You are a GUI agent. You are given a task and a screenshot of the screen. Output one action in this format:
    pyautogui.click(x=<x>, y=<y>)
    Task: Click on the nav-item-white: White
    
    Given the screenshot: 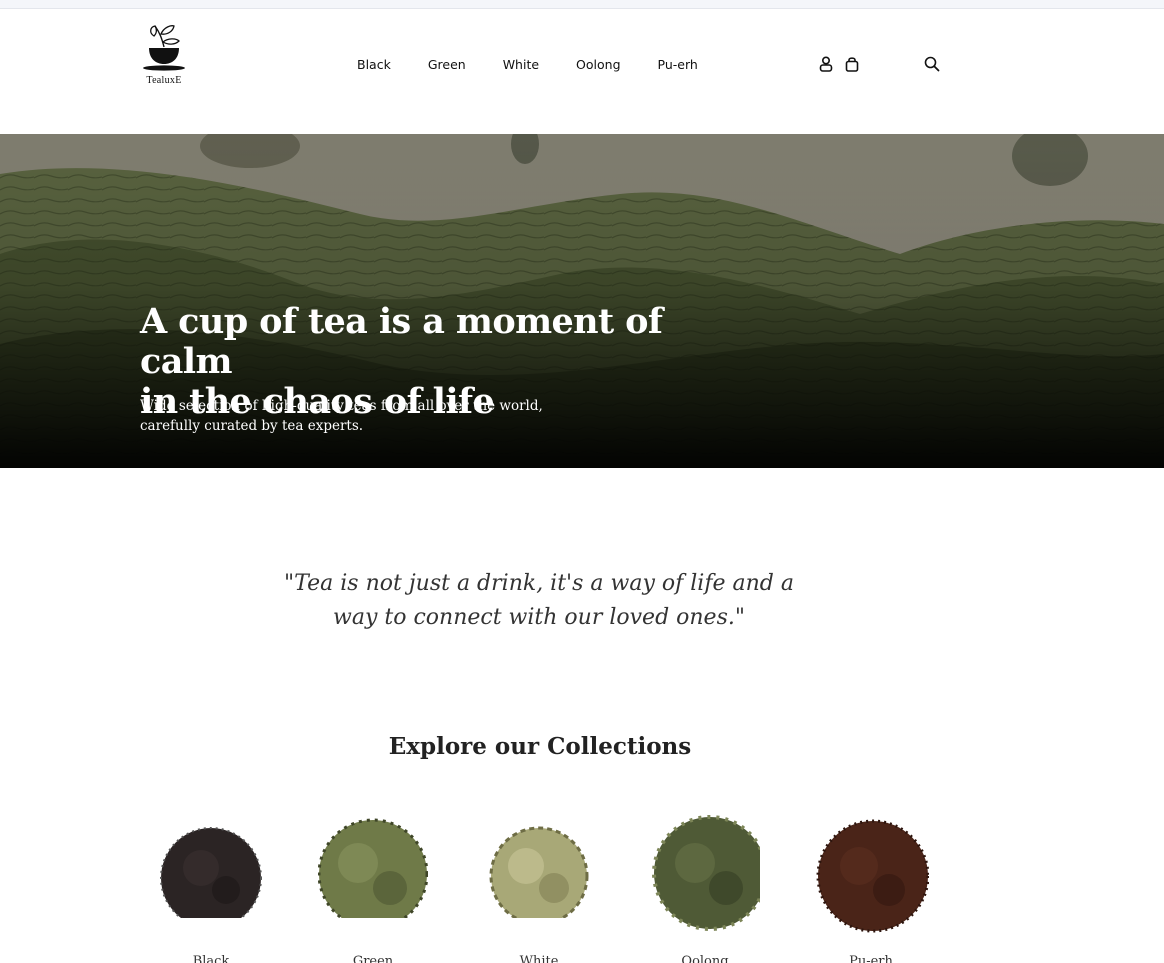 What is the action you would take?
    pyautogui.click(x=521, y=65)
    